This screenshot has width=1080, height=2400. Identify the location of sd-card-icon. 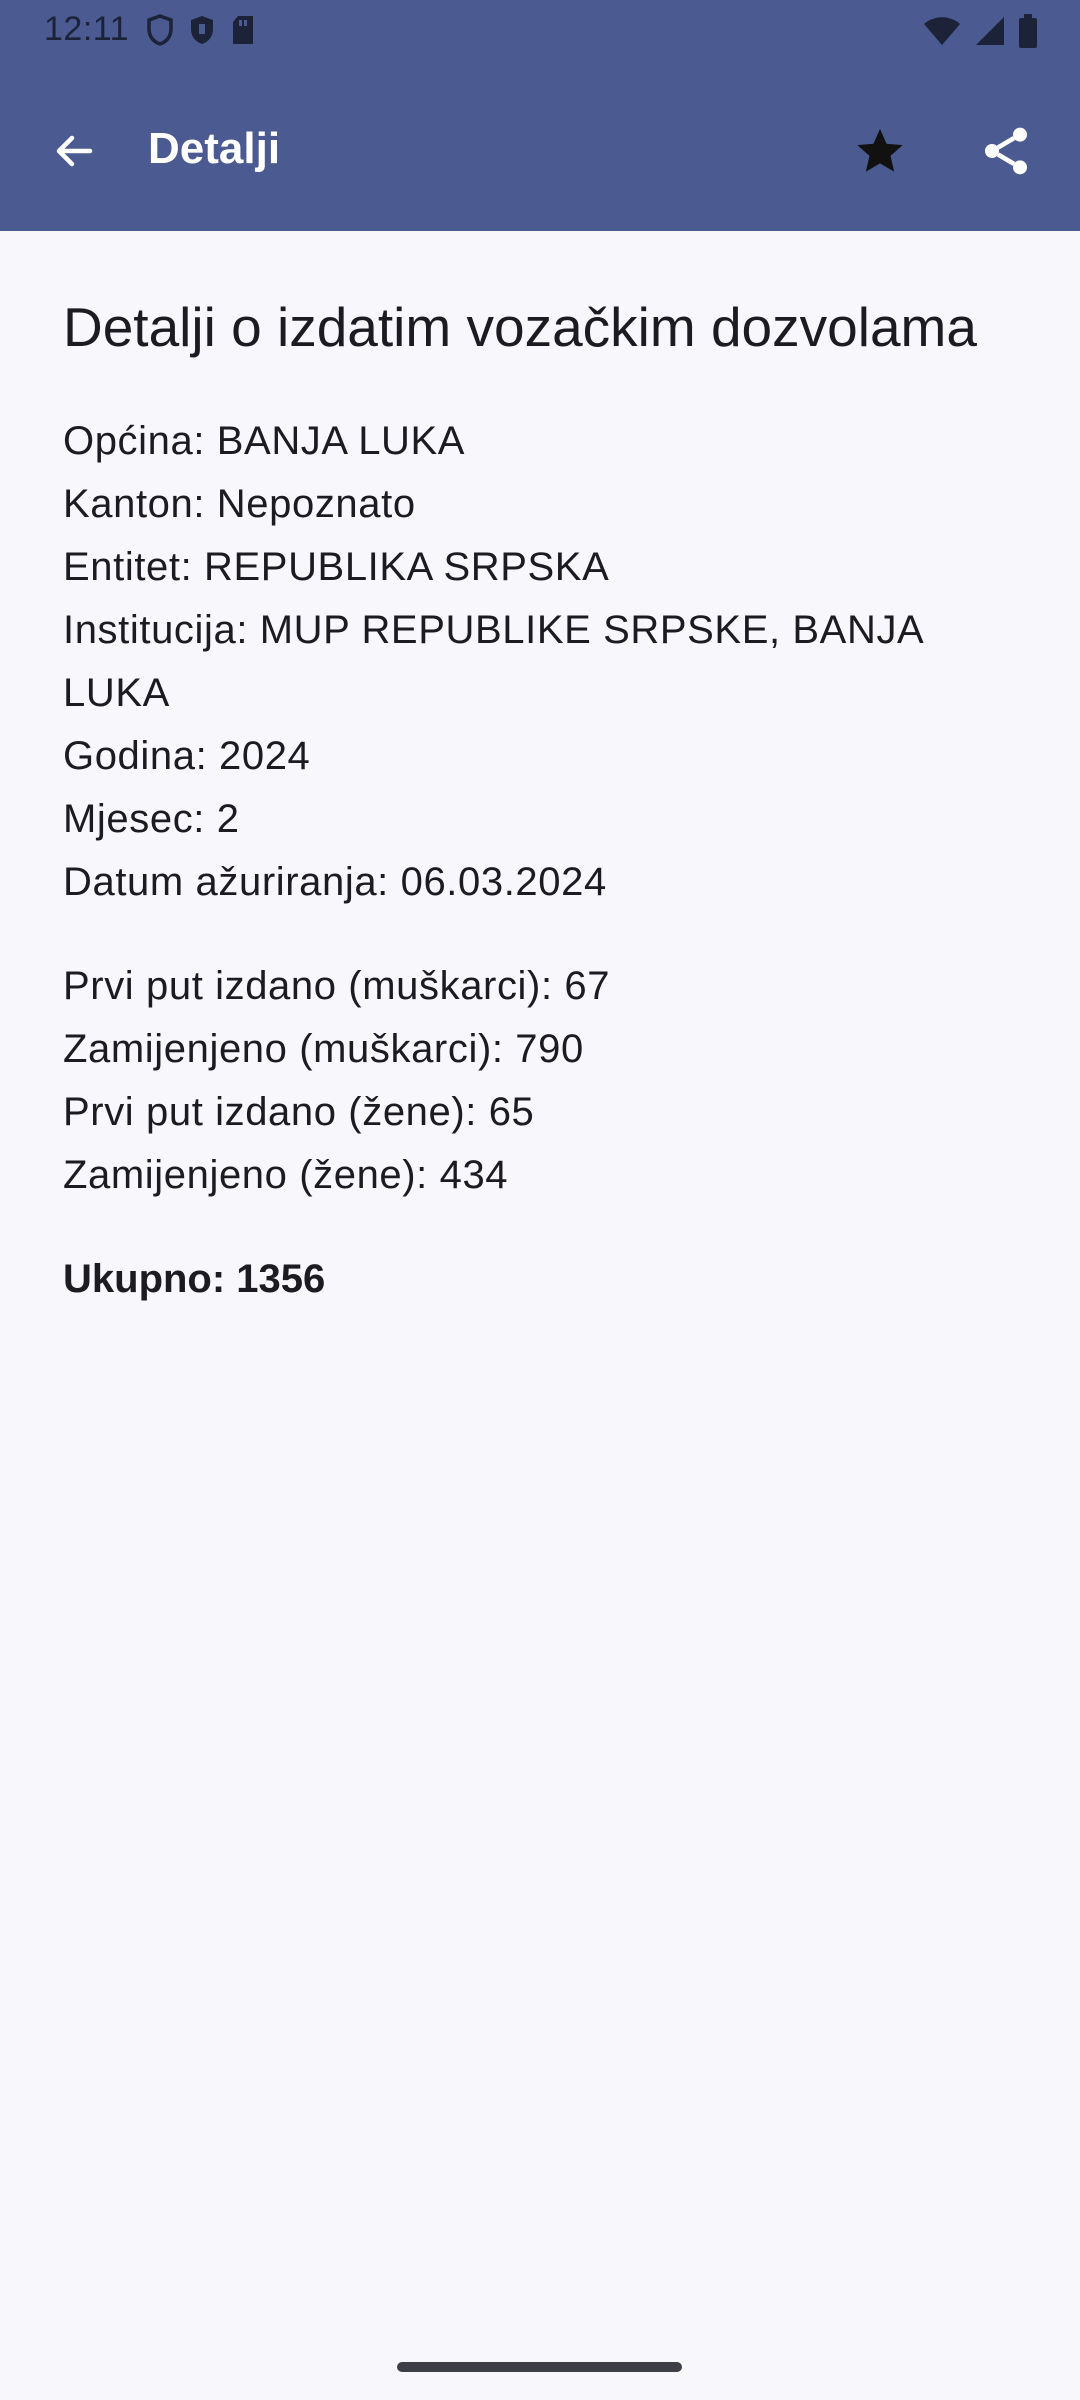
(243, 32).